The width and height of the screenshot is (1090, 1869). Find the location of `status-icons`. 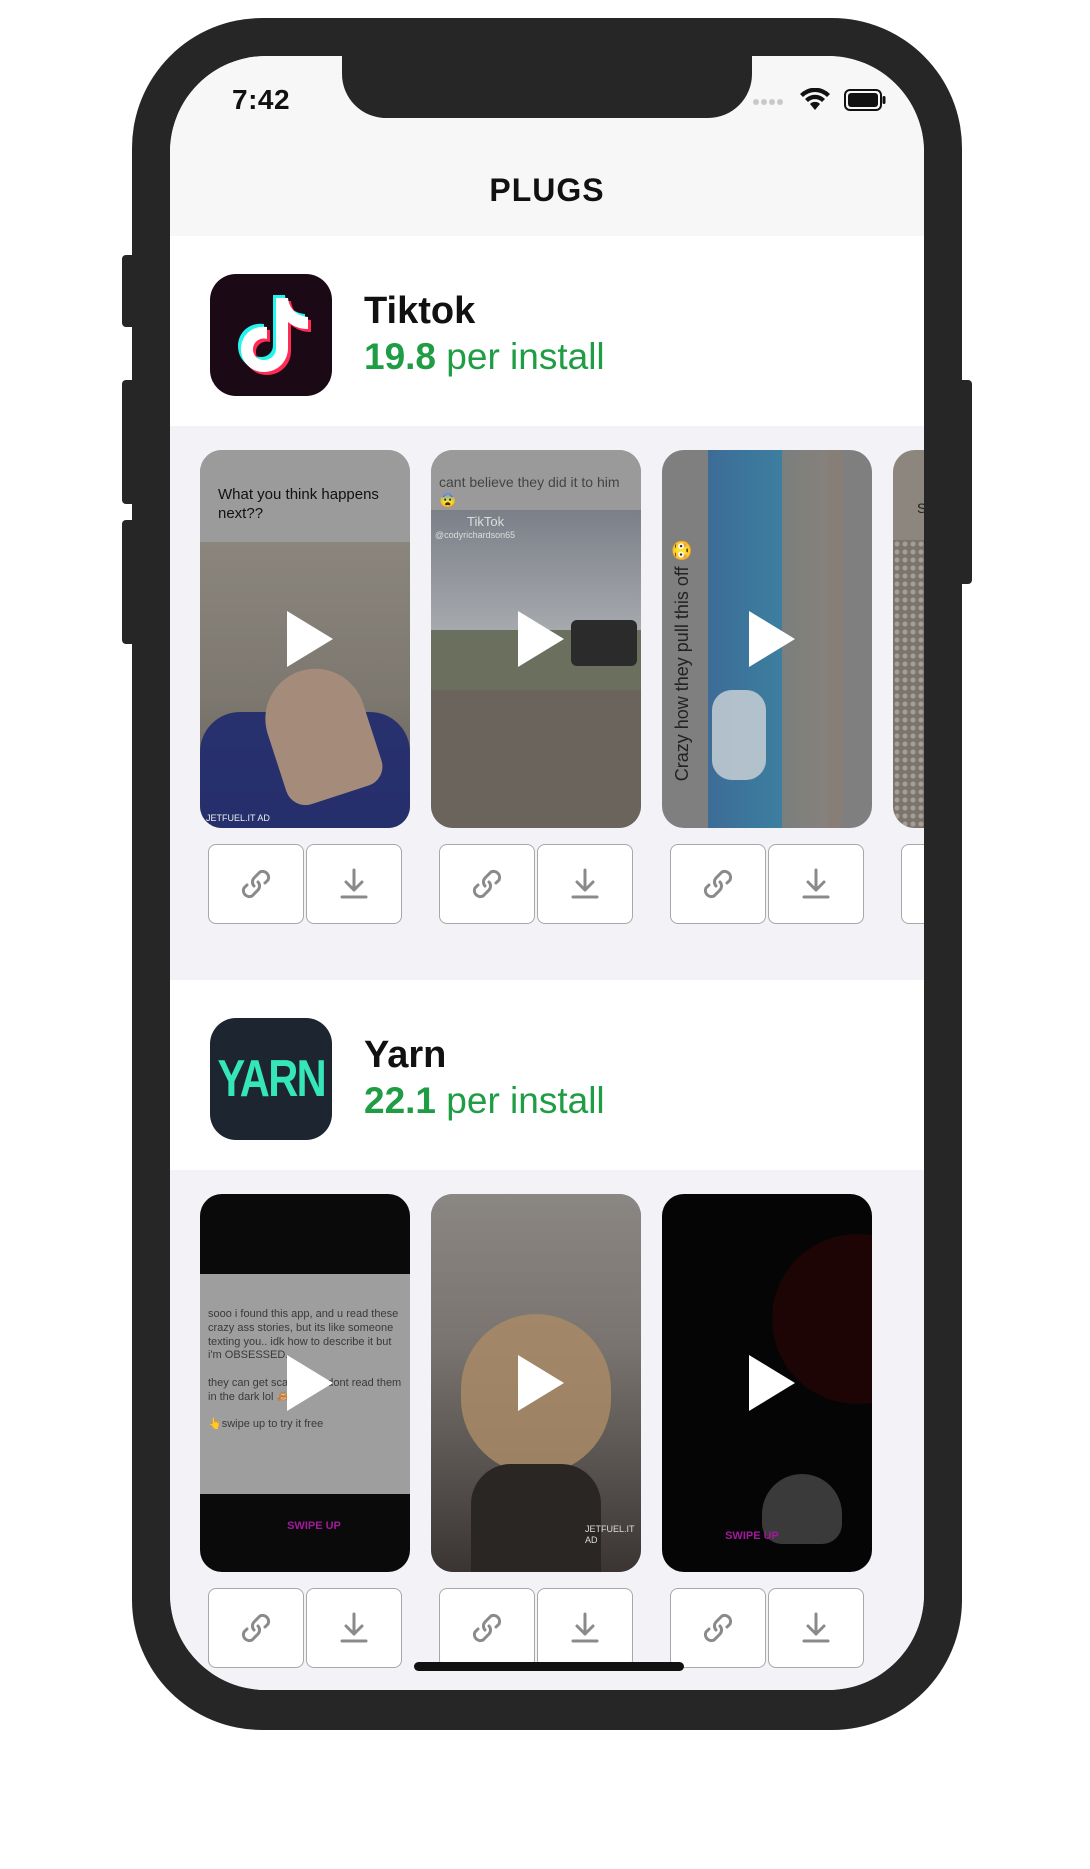

status-icons is located at coordinates (819, 102).